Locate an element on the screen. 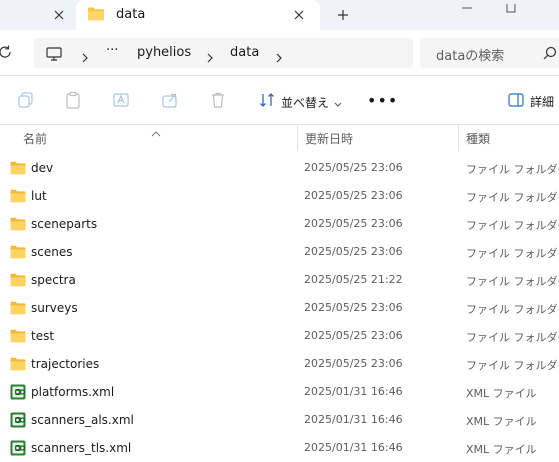 The width and height of the screenshot is (559, 462). maximize-icon is located at coordinates (511, 9).